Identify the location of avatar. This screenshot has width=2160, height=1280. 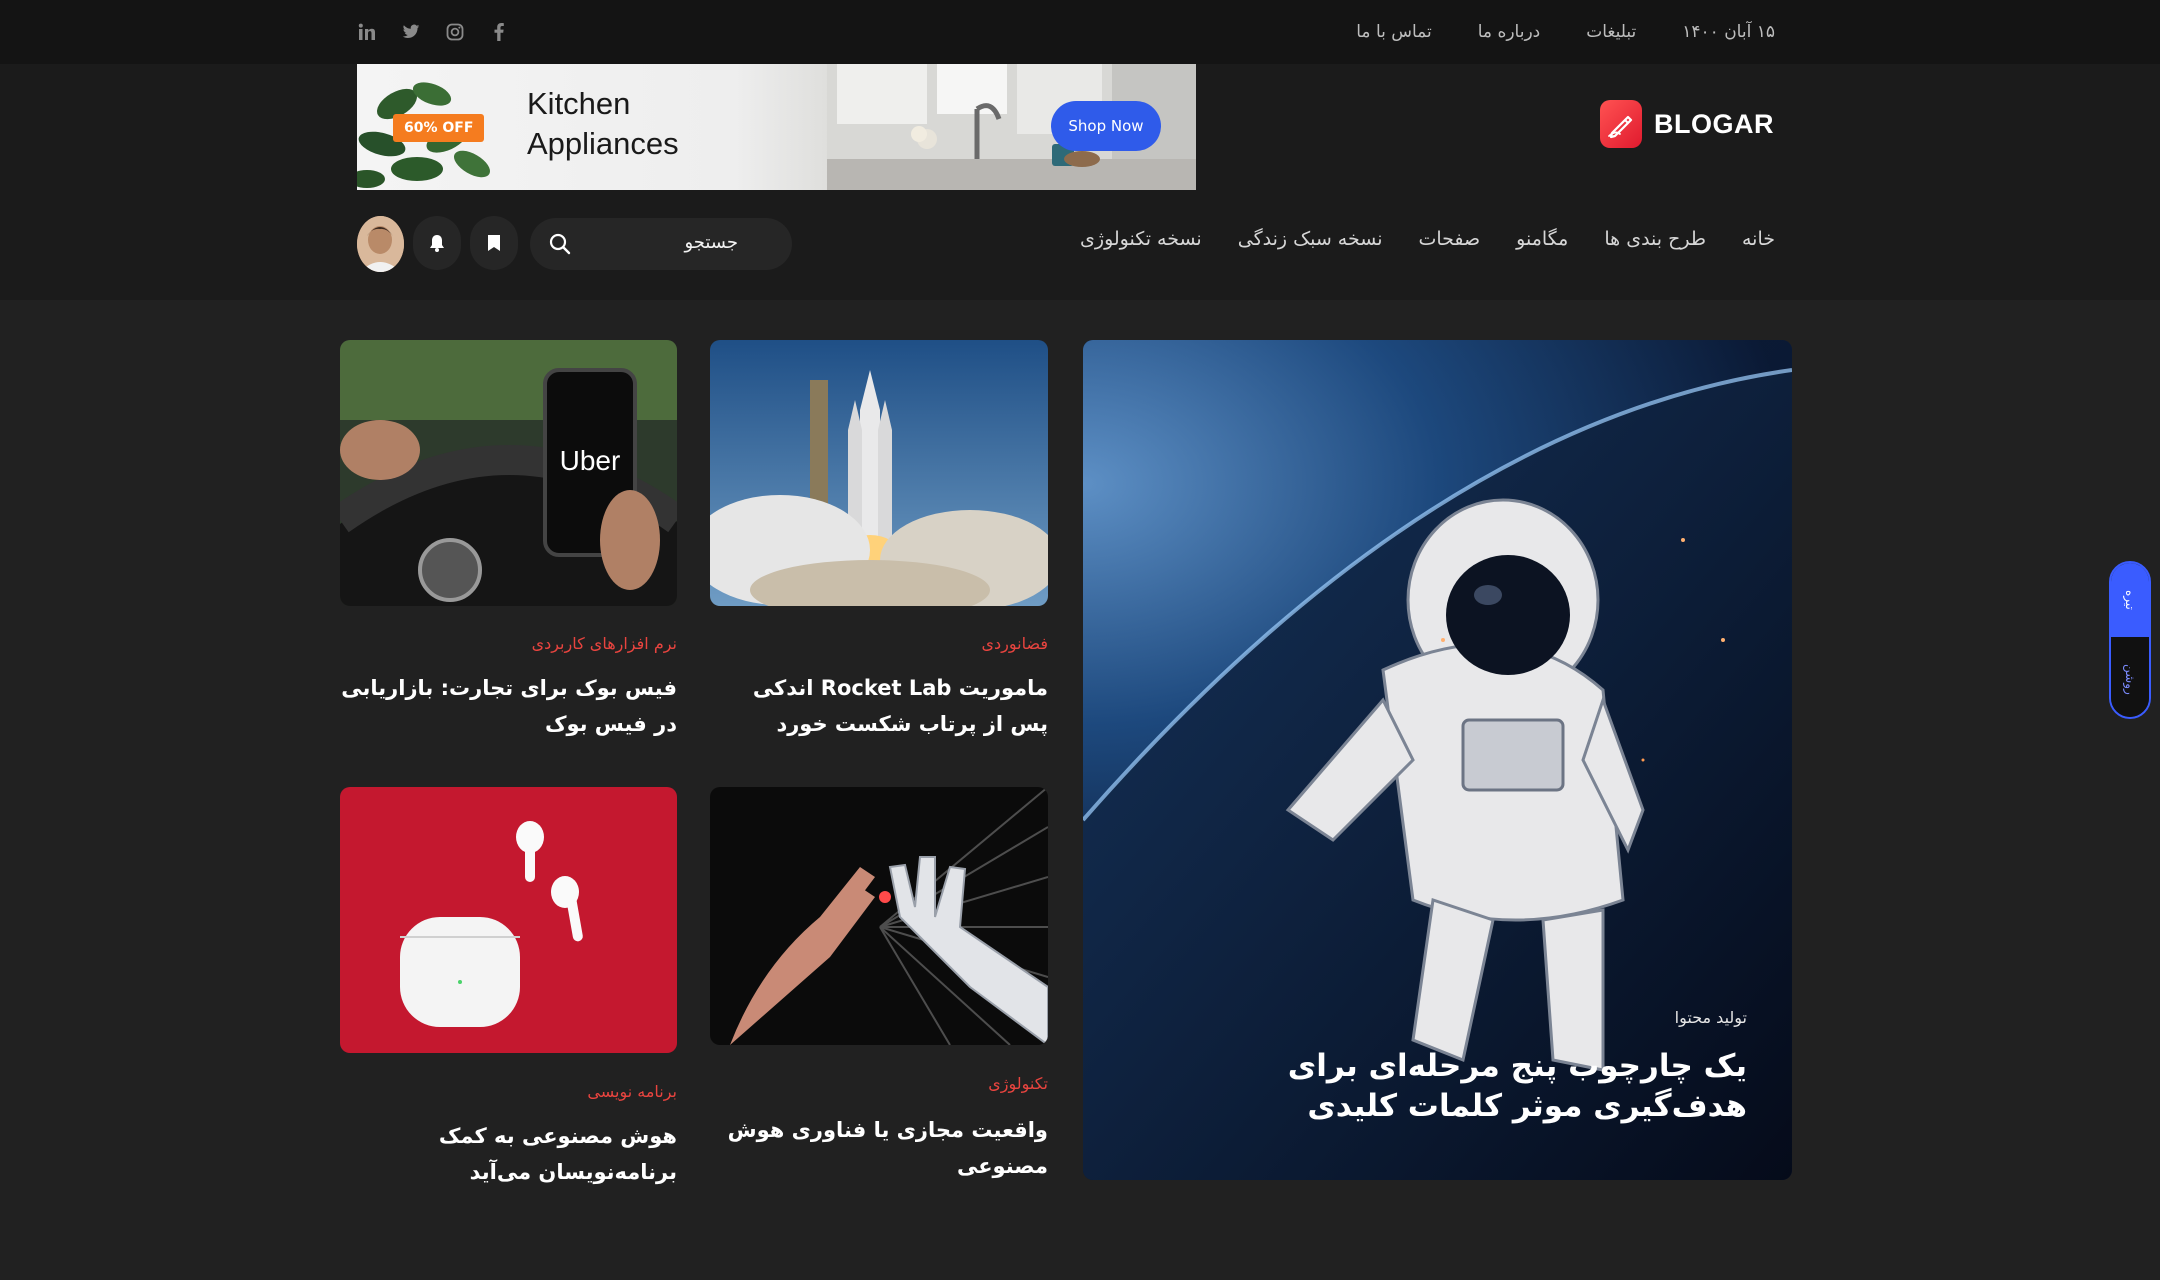
(380, 244).